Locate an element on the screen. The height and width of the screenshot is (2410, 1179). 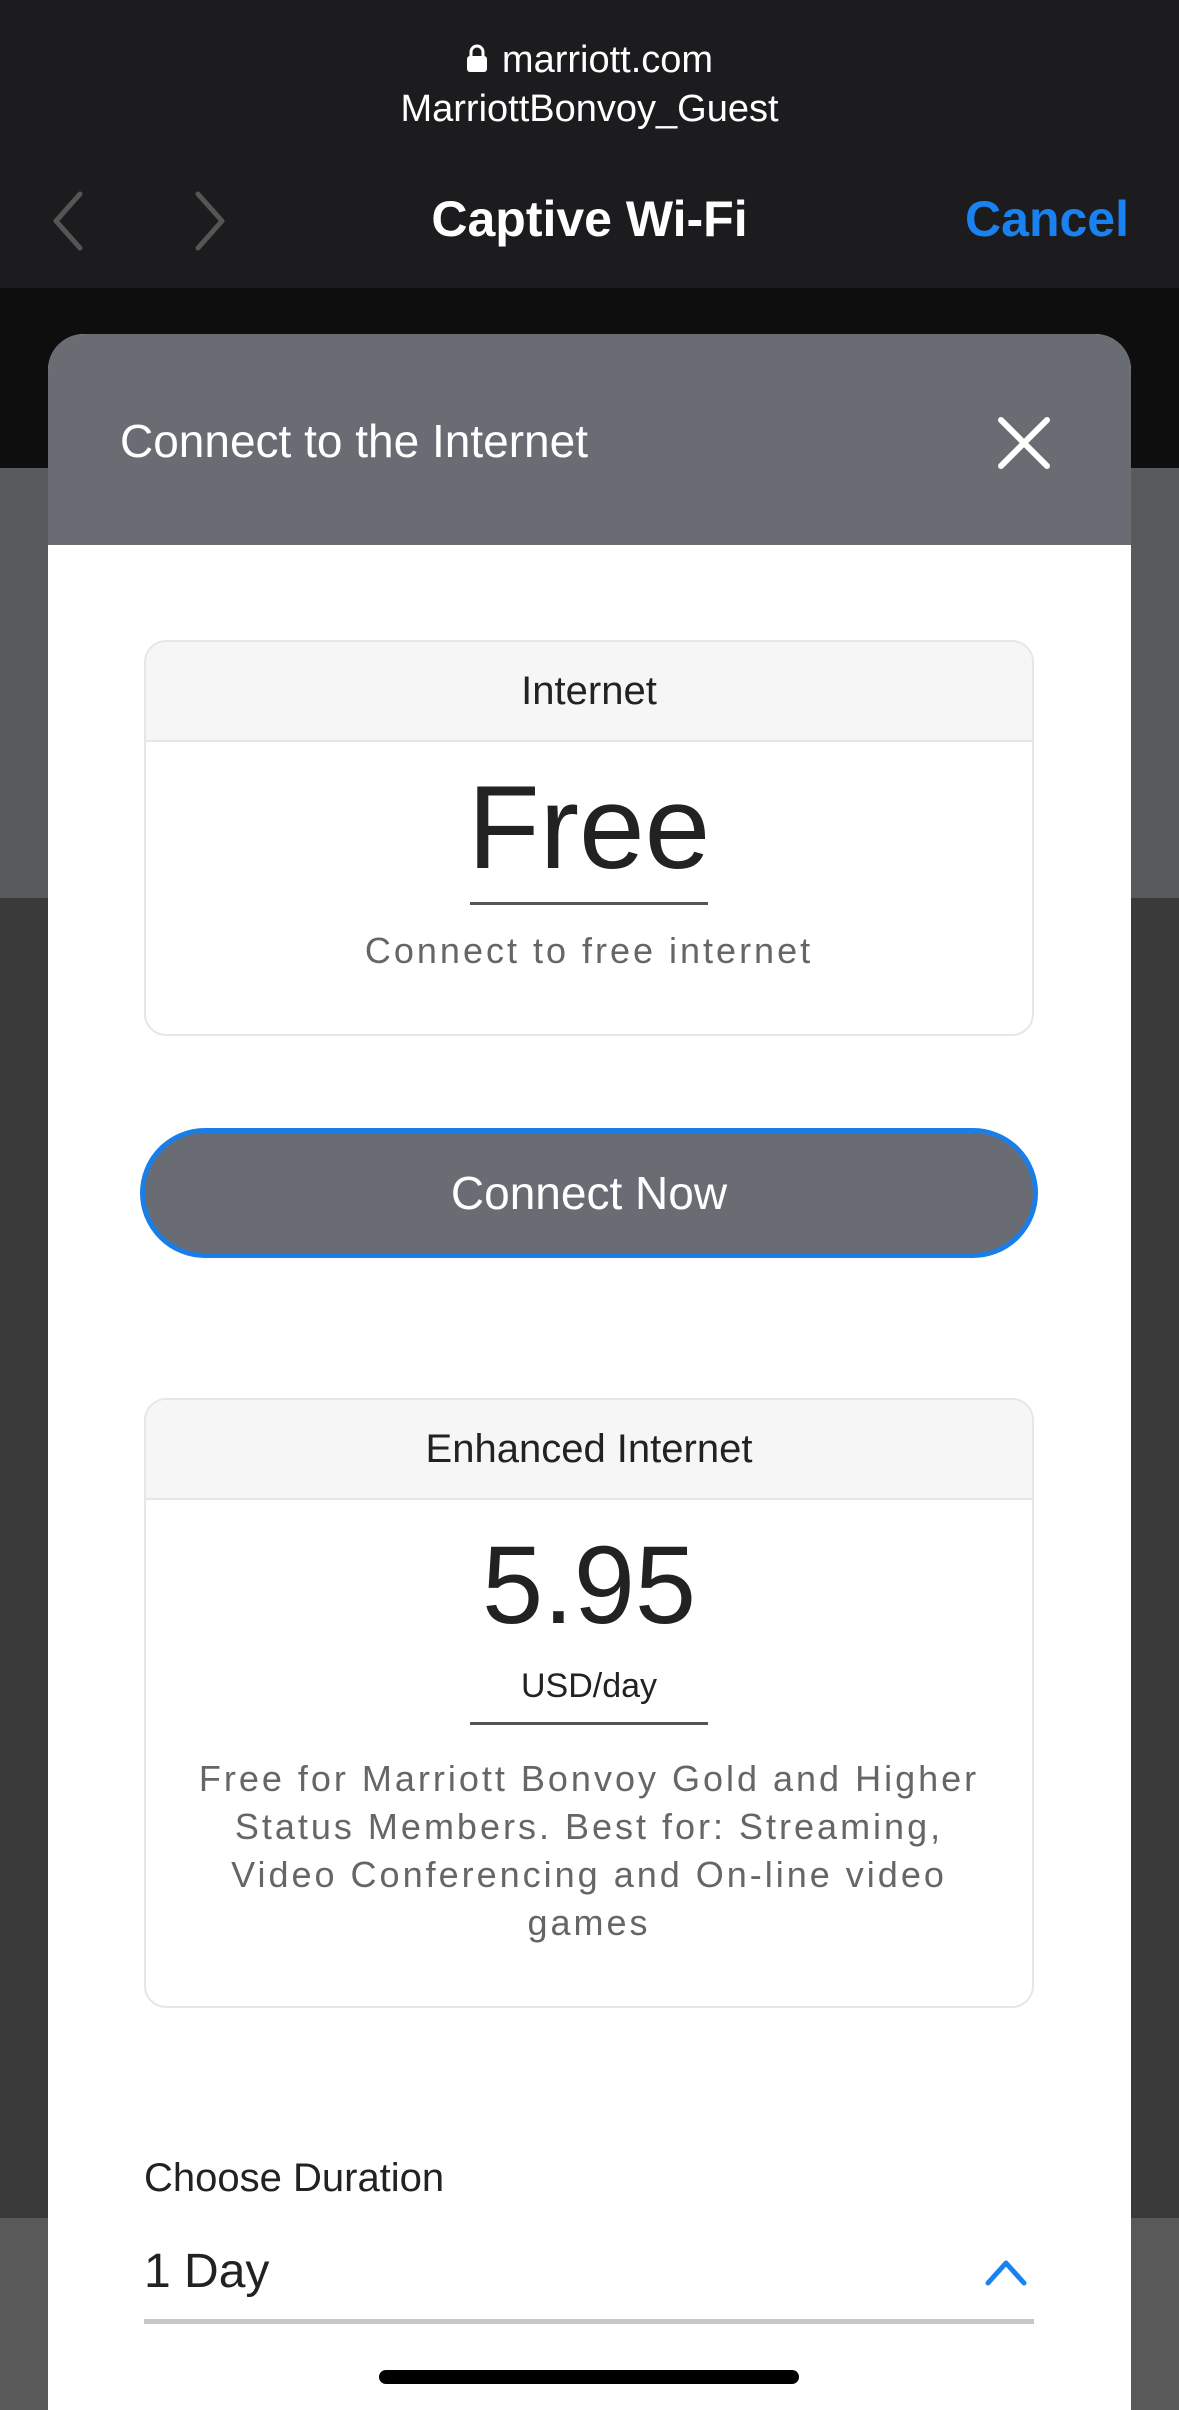
chevron-up-icon is located at coordinates (1006, 2272).